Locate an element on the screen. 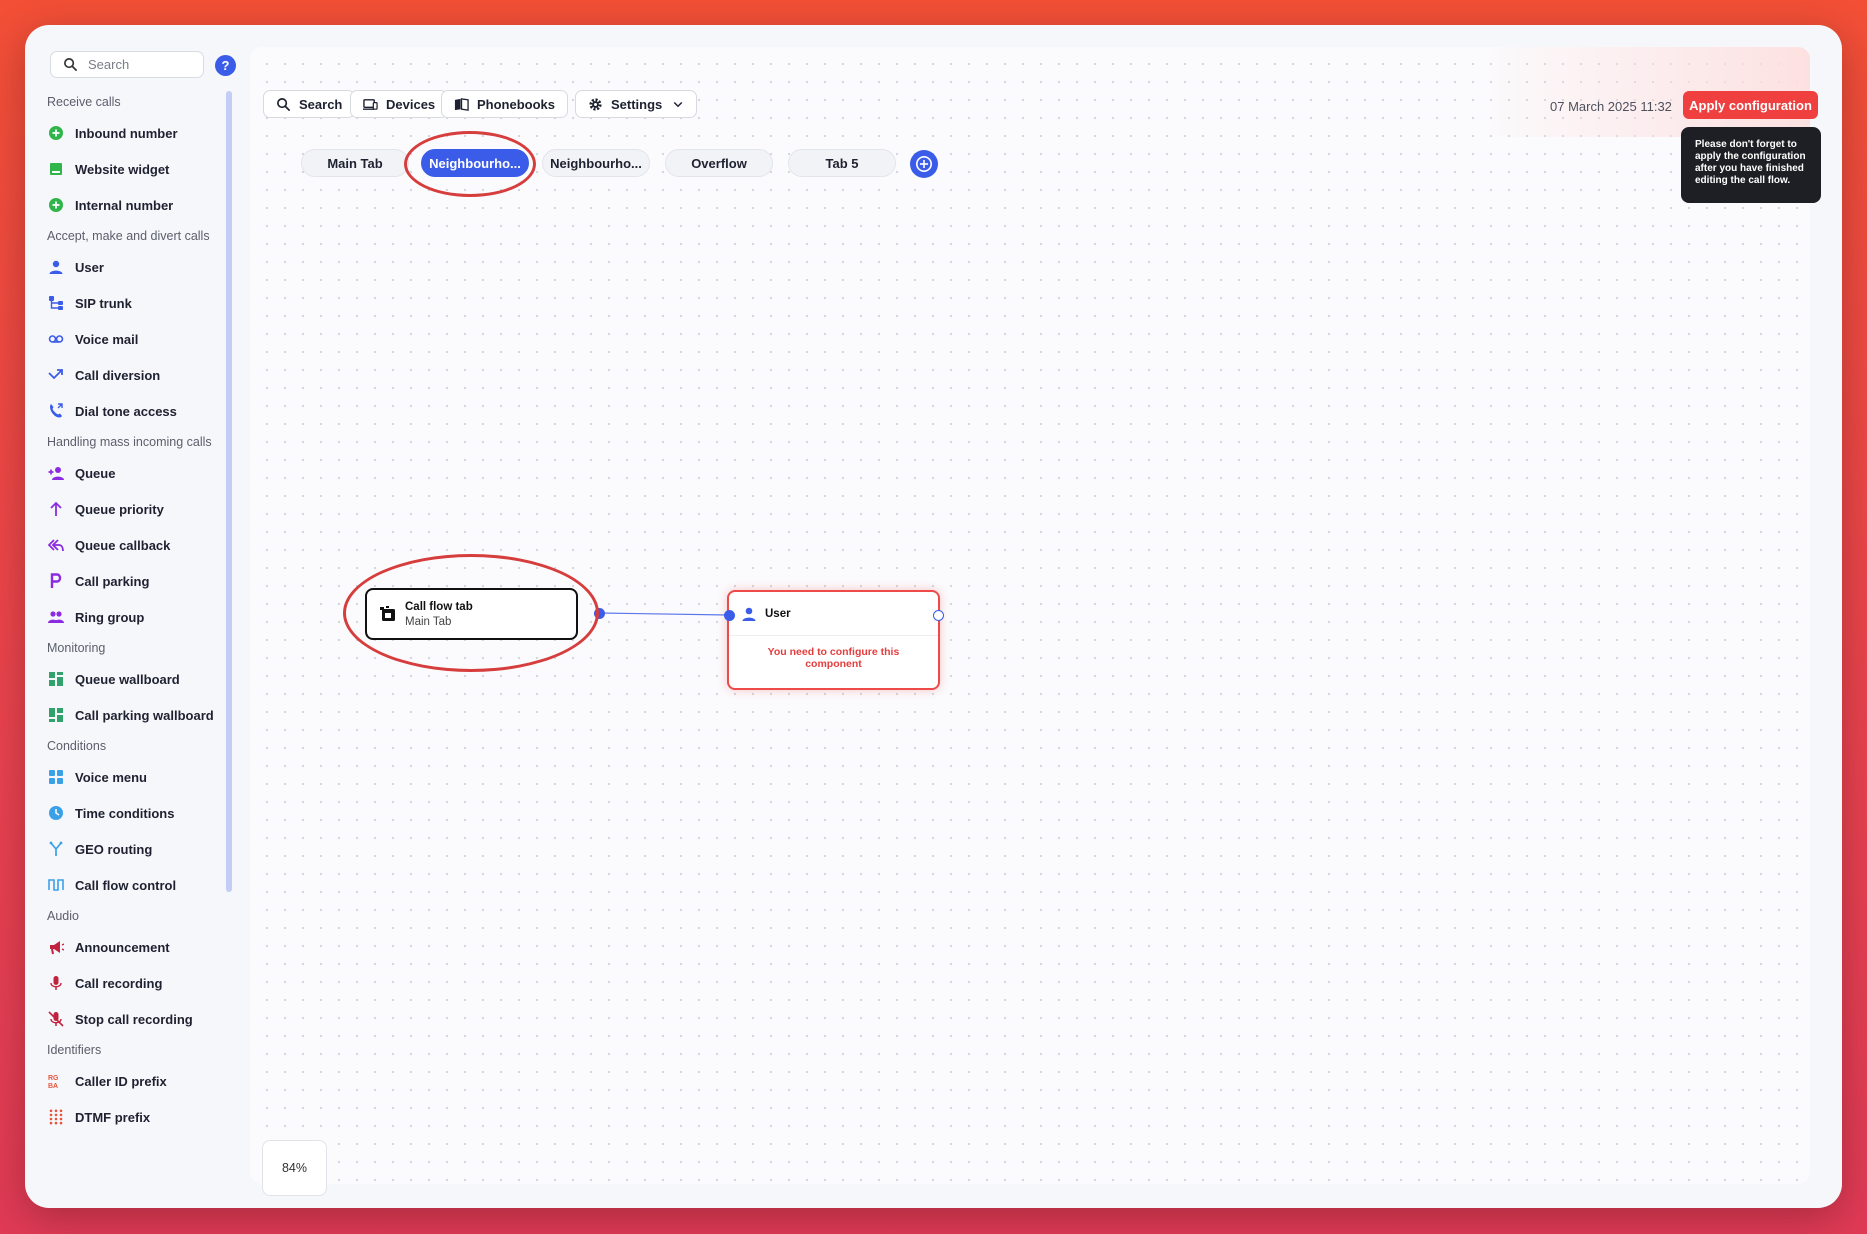 Image resolution: width=1867 pixels, height=1234 pixels. sidebar-item-label: Call recording is located at coordinates (119, 983).